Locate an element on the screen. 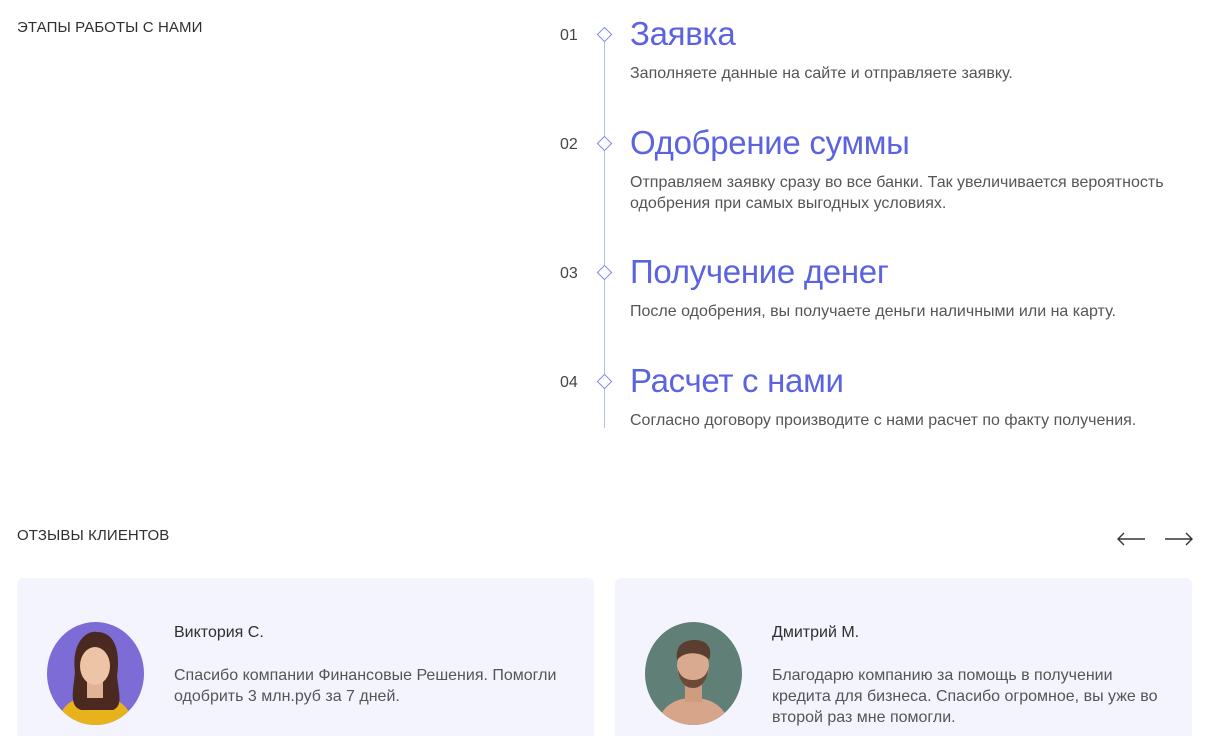 The width and height of the screenshot is (1212, 736). step-title: Заявка is located at coordinates (683, 33).